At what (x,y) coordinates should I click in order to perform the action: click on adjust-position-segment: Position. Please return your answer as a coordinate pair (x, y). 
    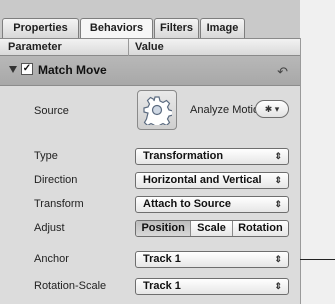
    Looking at the image, I should click on (164, 228).